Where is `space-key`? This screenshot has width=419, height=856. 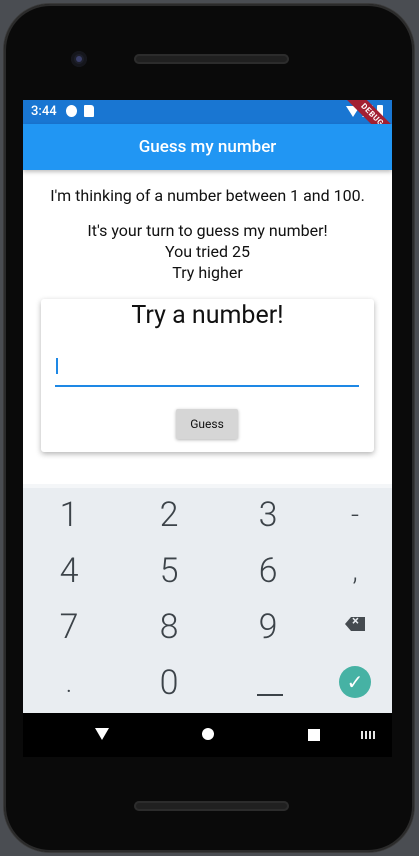
space-key is located at coordinates (270, 695).